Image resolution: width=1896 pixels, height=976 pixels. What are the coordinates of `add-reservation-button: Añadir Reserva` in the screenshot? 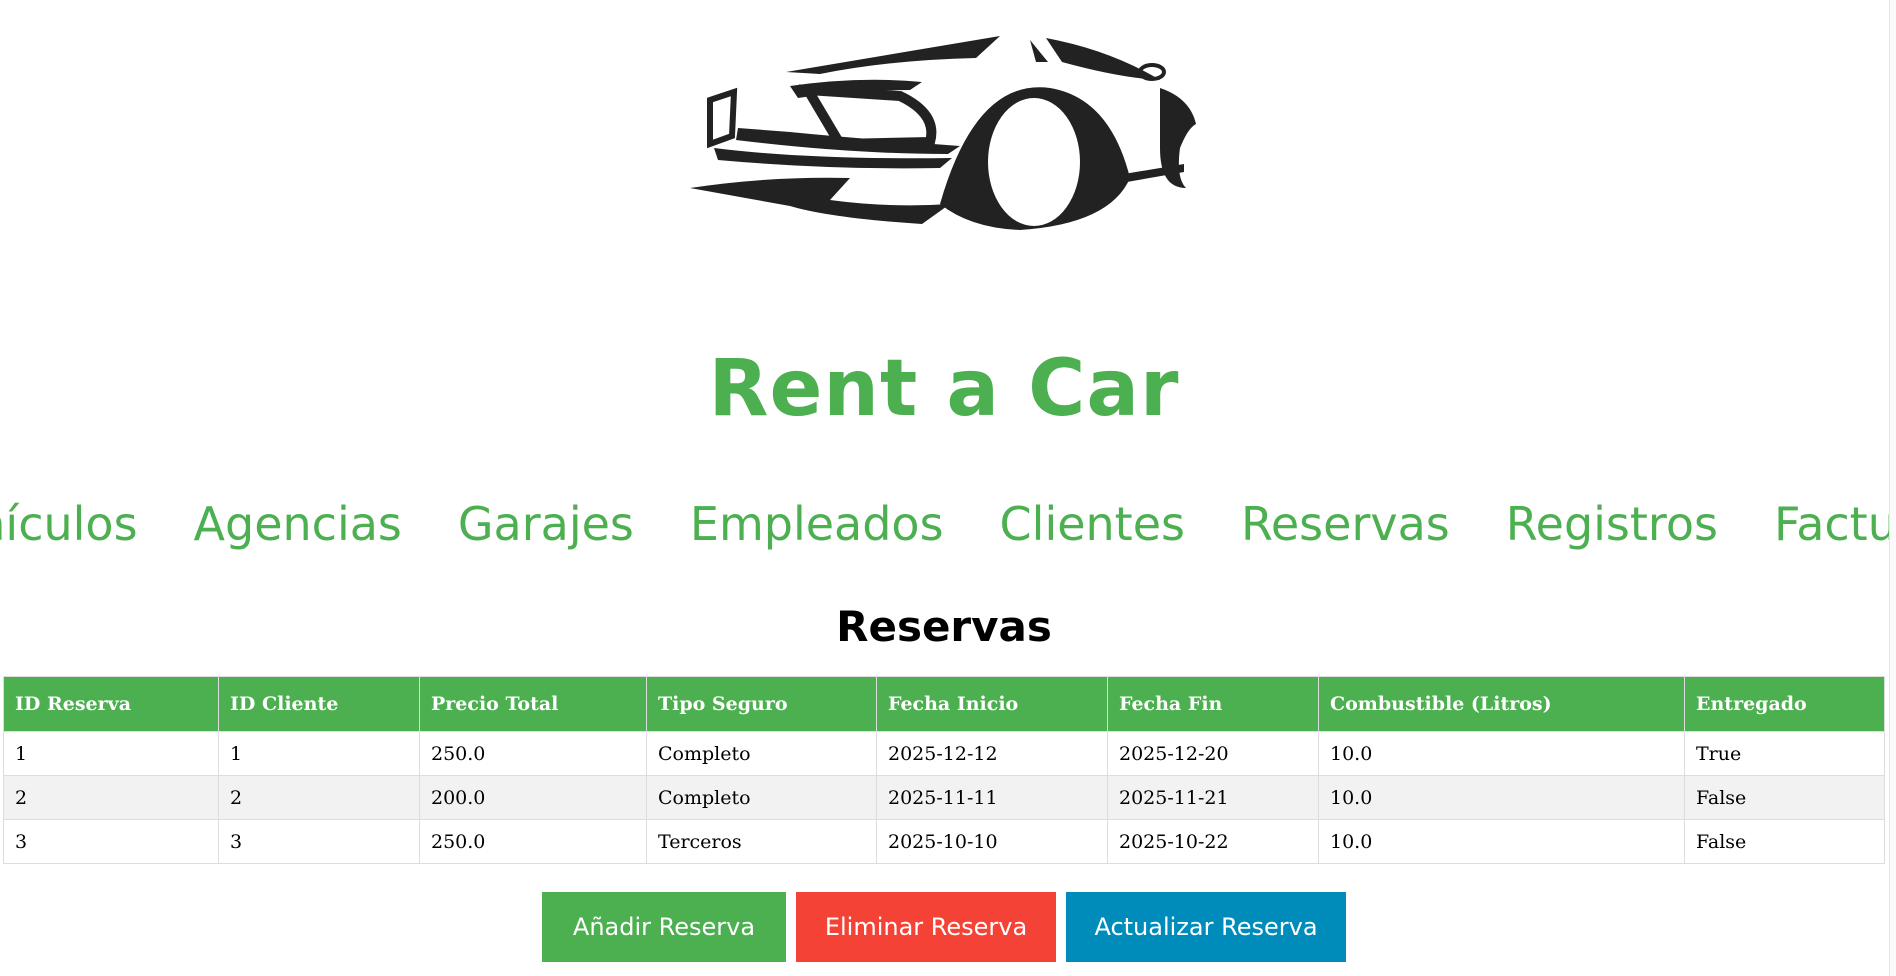 It's located at (664, 927).